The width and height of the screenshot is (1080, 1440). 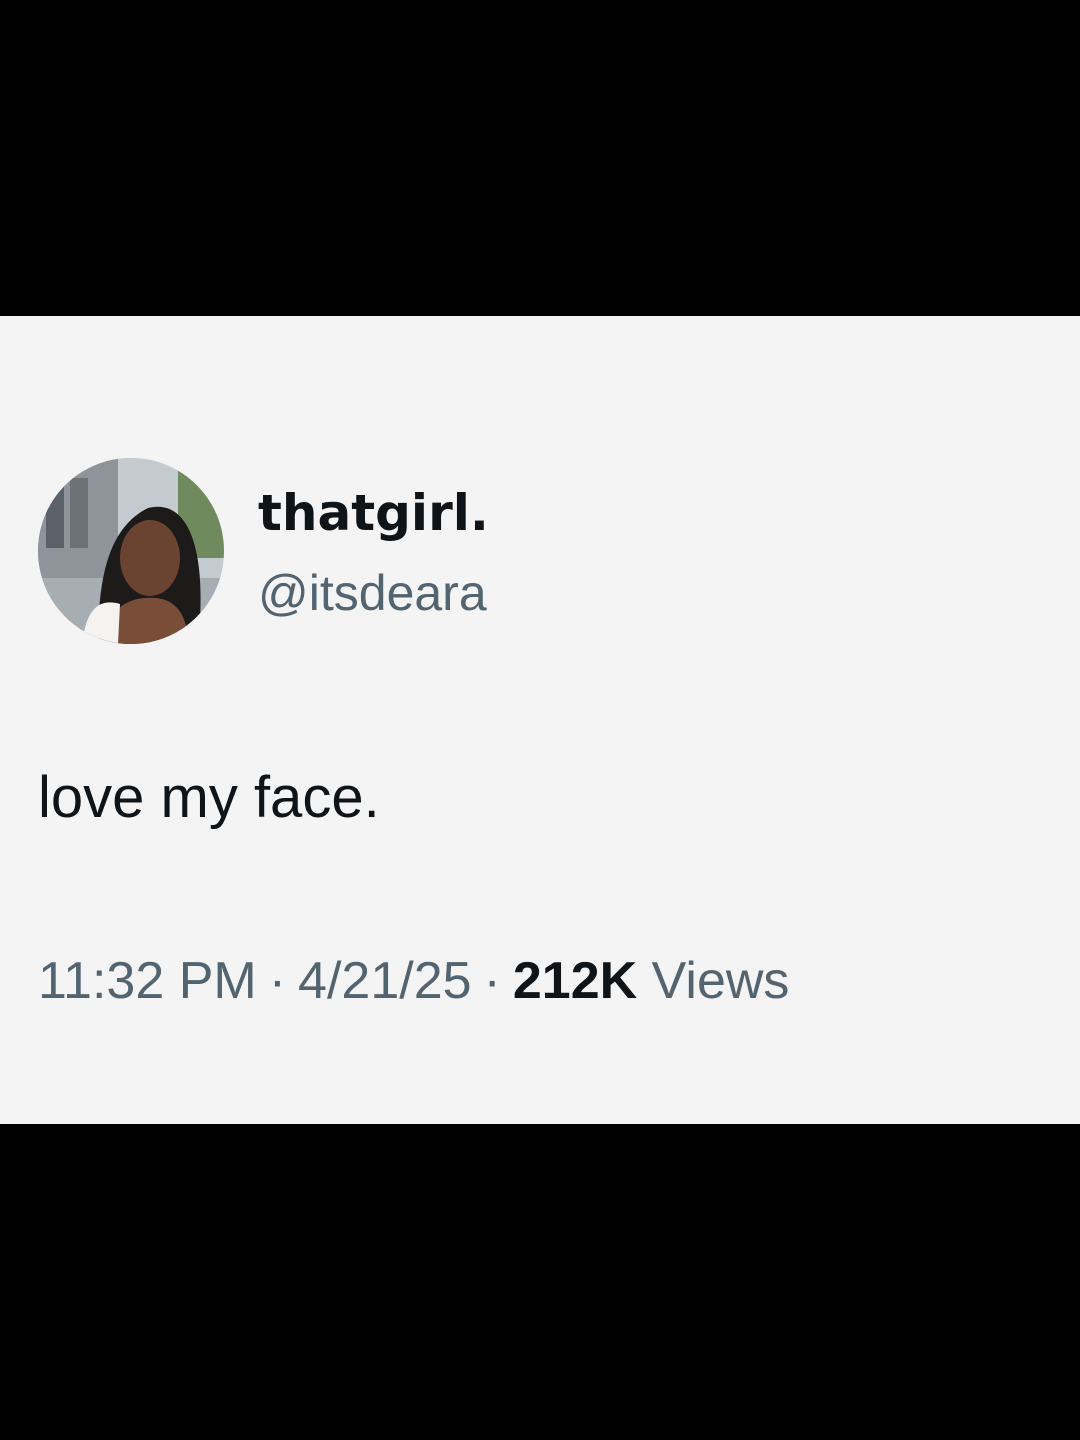 What do you see at coordinates (372, 593) in the screenshot?
I see `user-handle: @itsdeara` at bounding box center [372, 593].